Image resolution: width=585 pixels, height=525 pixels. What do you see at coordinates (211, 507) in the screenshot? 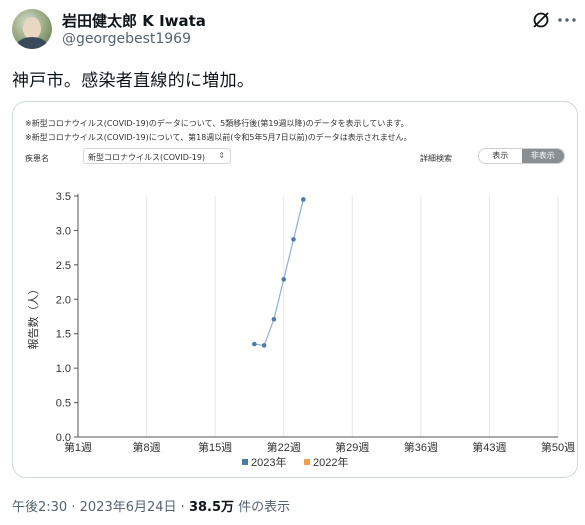
I see `views-count: 38.5万` at bounding box center [211, 507].